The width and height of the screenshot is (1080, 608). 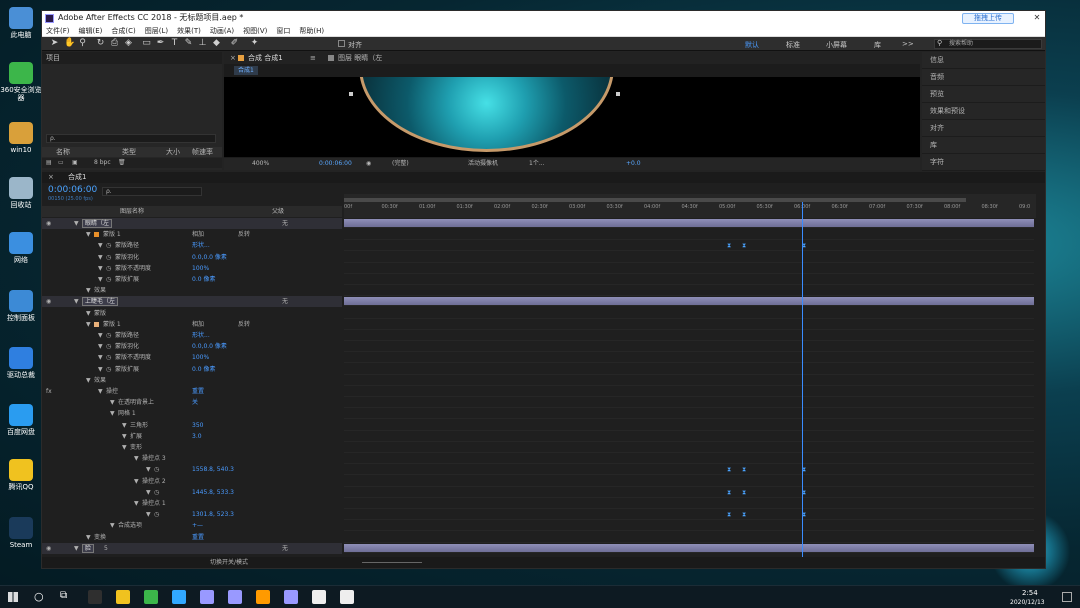 I want to click on property-row: ▼ 蒙版, so click(x=192, y=313).